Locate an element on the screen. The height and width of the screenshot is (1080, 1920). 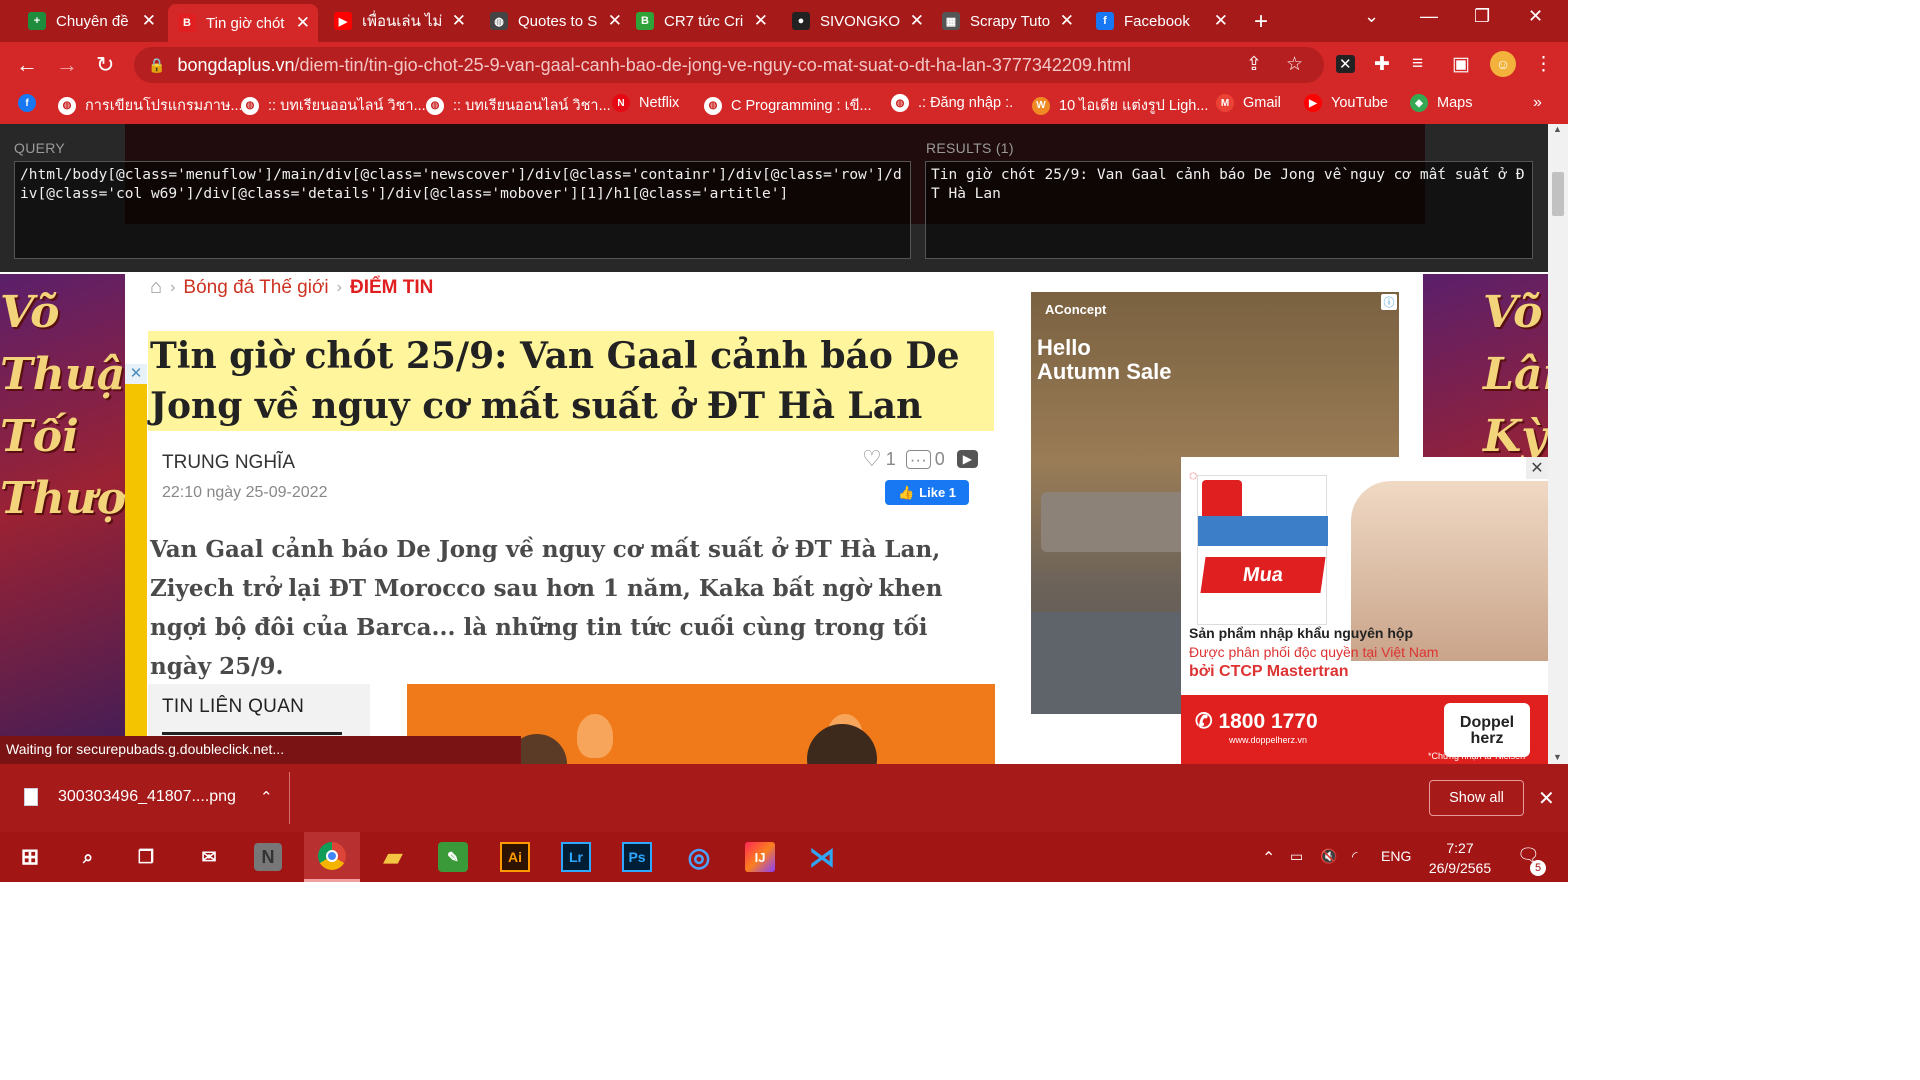
buy-button: Mua is located at coordinates (1263, 575).